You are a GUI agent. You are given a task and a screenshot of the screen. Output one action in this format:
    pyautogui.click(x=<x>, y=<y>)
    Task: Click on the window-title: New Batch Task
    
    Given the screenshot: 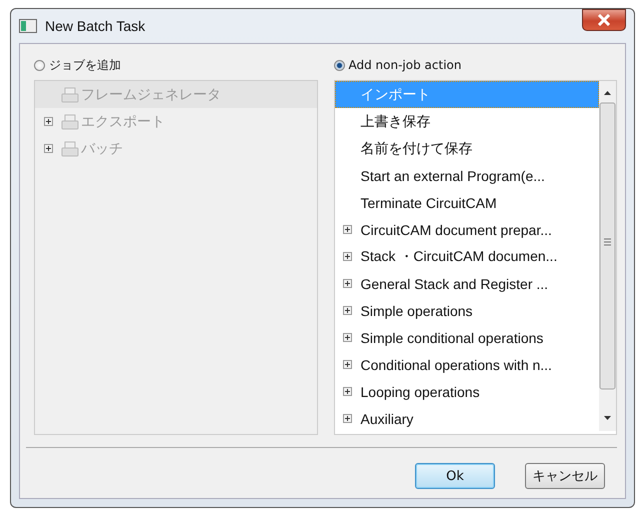 What is the action you would take?
    pyautogui.click(x=95, y=26)
    